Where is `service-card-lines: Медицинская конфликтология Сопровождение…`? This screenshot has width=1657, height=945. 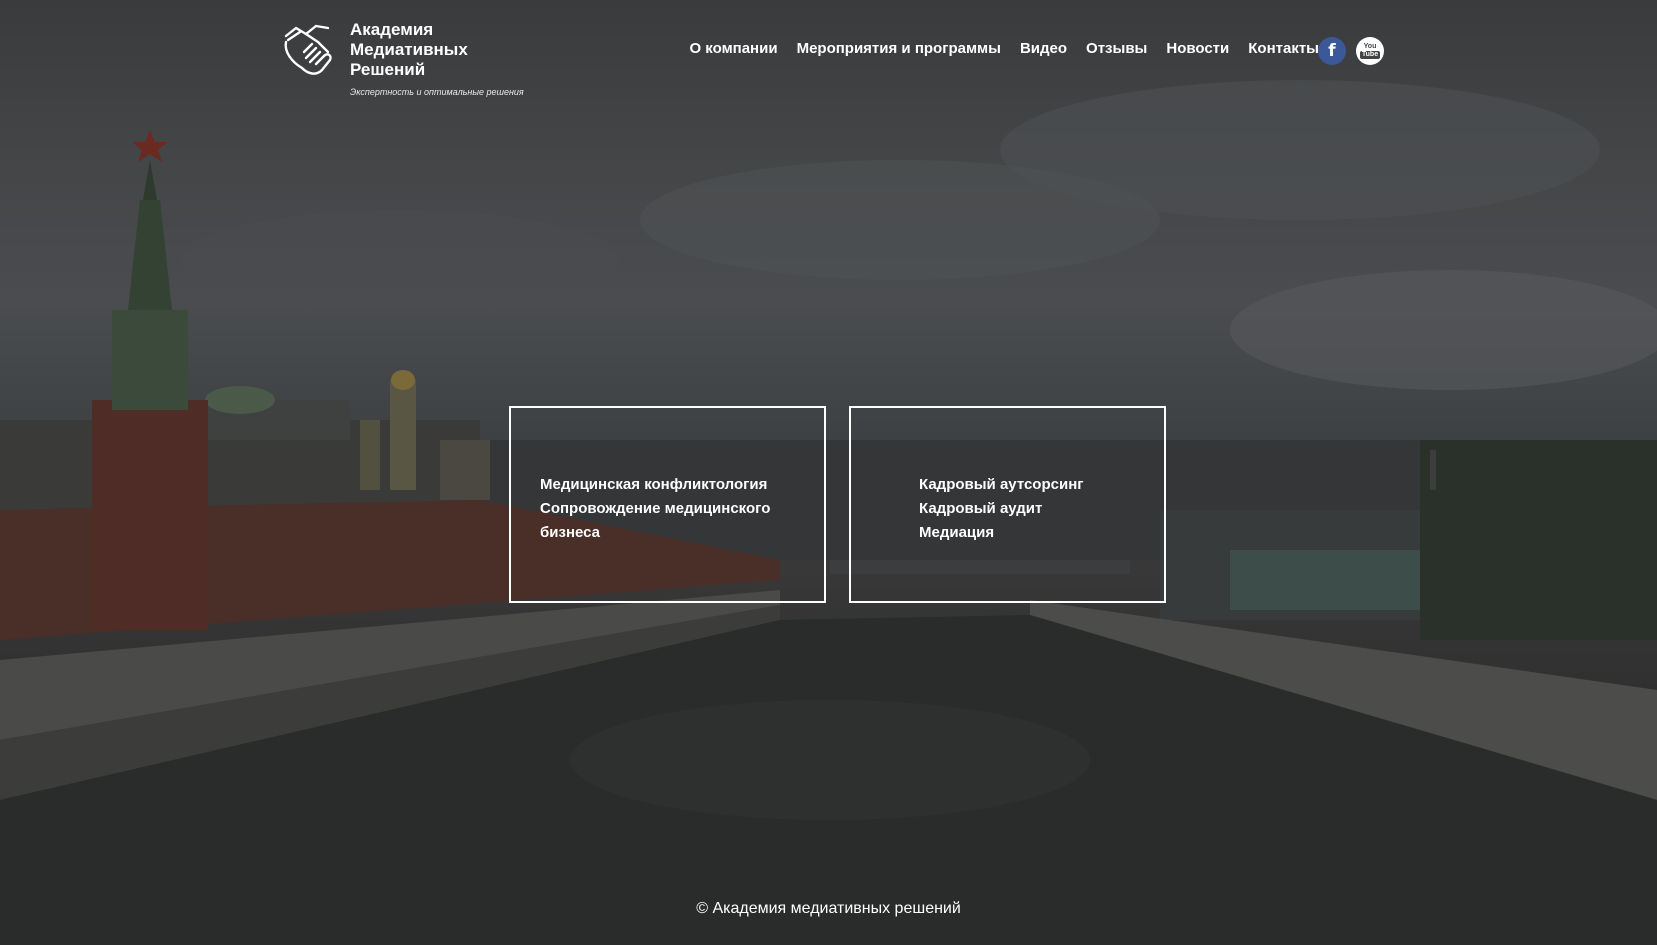
service-card-lines: Медицинская конфликтология Сопровождение… is located at coordinates (655, 509).